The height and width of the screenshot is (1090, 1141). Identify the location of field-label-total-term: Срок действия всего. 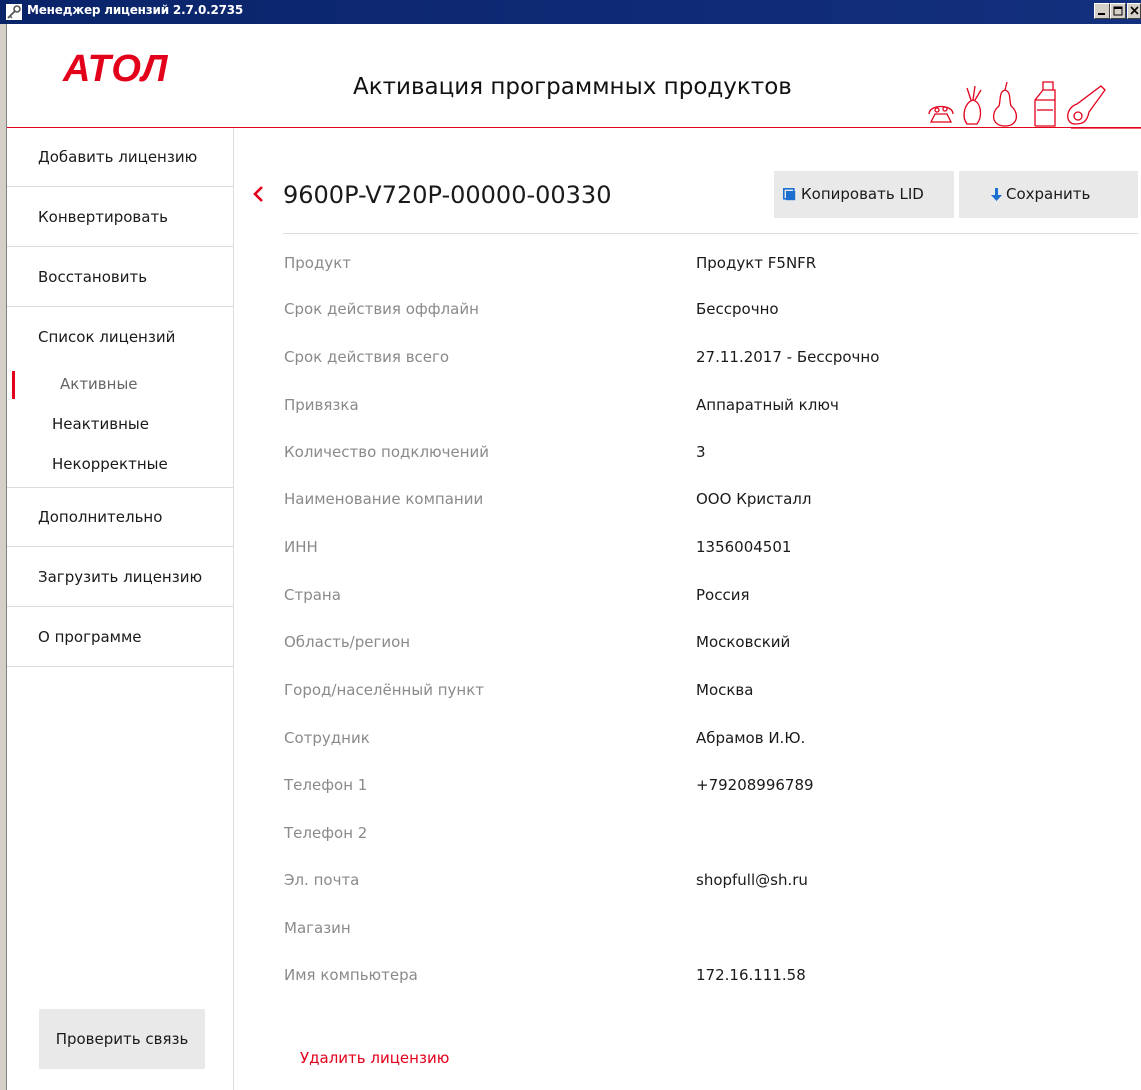
(367, 357).